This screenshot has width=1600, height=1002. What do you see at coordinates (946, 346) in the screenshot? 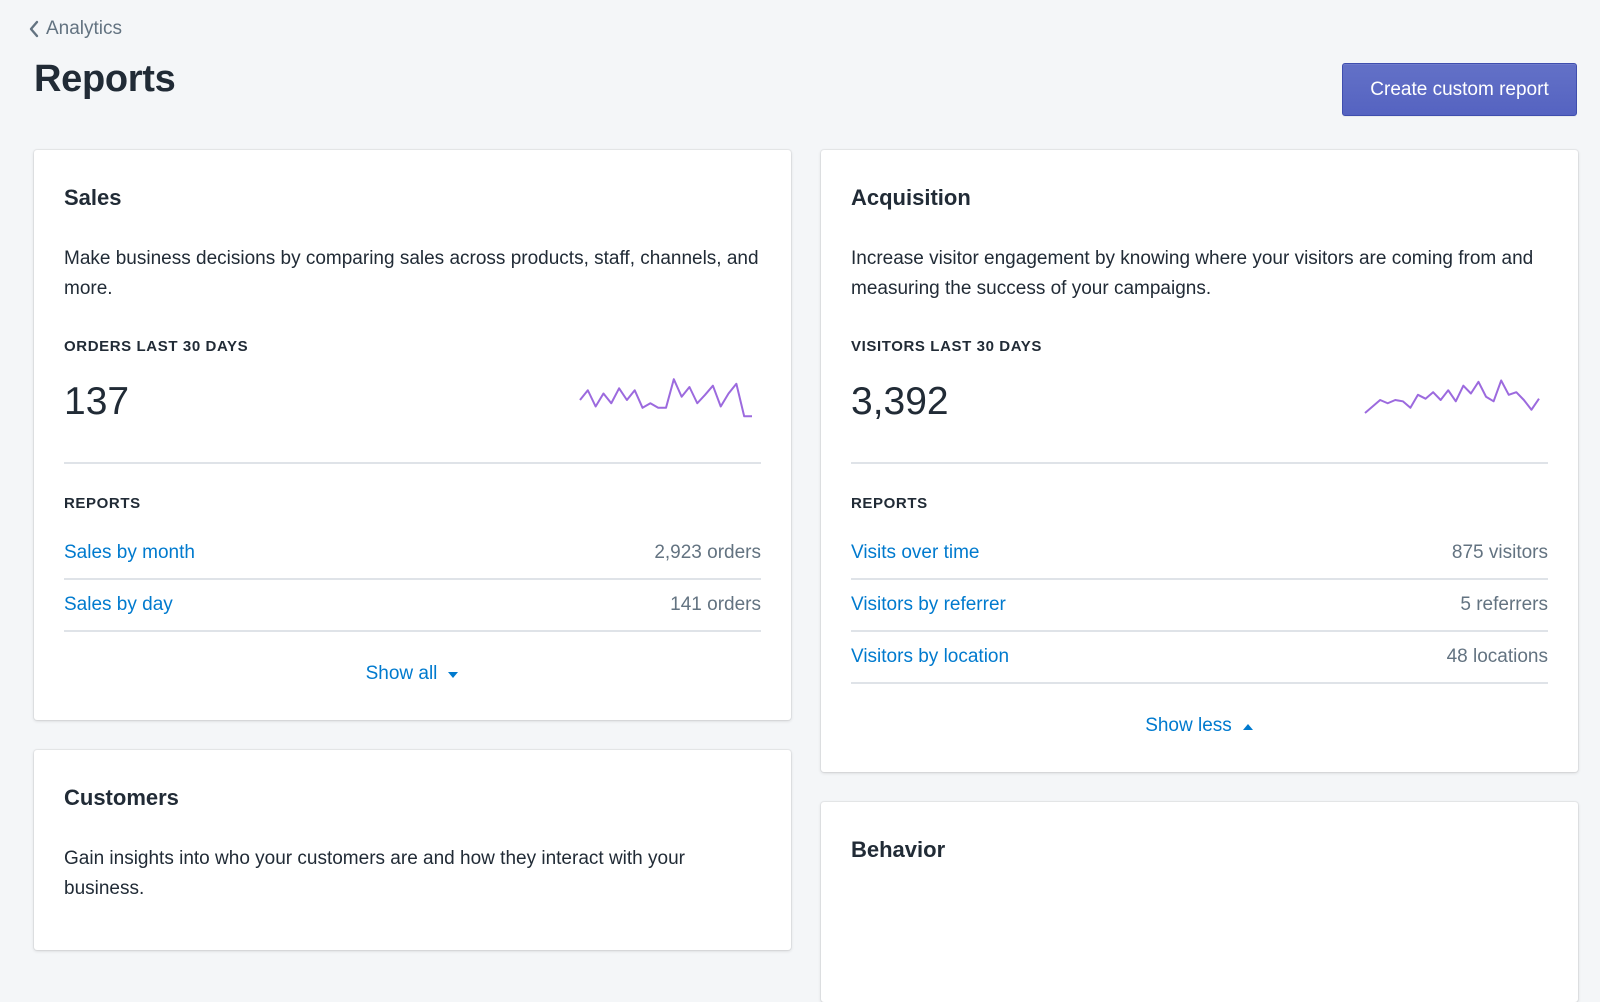
I see `metric-label: VISITORS LAST 30 DAYS` at bounding box center [946, 346].